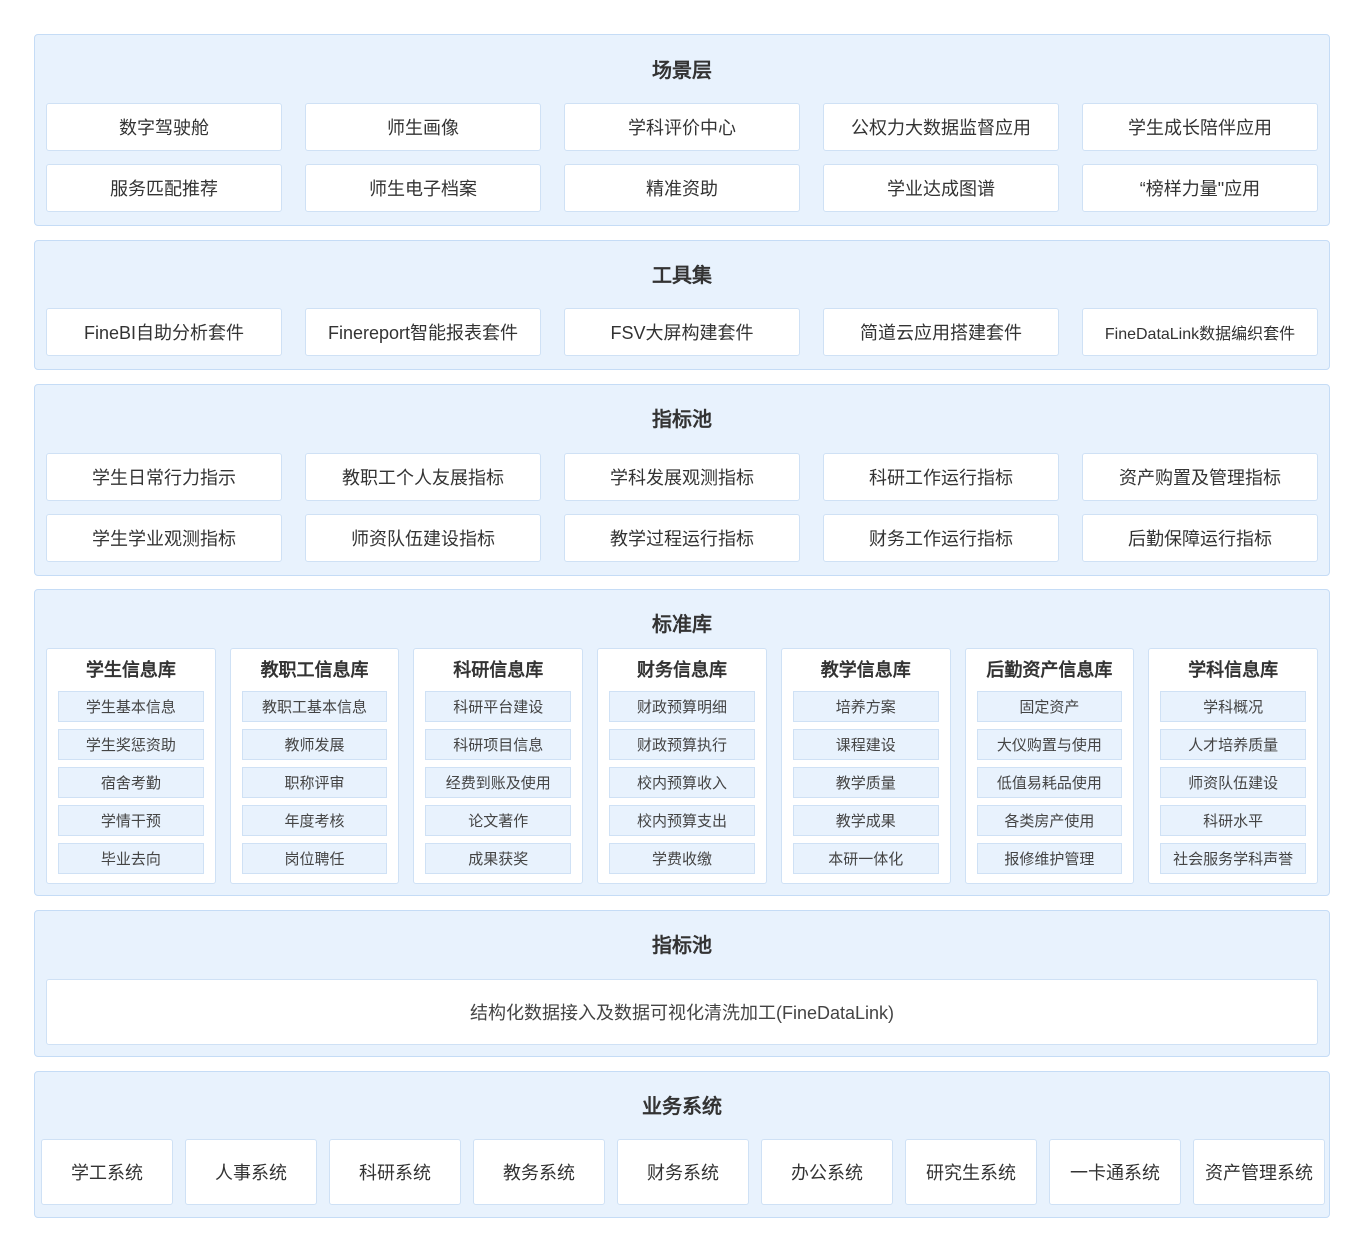  Describe the element at coordinates (682, 766) in the screenshot. I see `library-card: 财务信息库 财政预算明细 财政预算执行 校内预算收入 校内预算支出 学费收缴` at that location.